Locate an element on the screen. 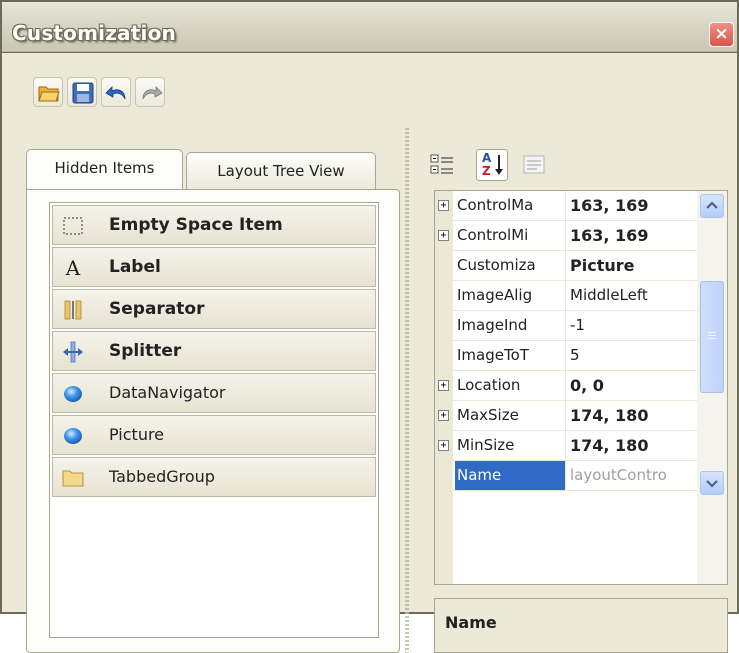 The width and height of the screenshot is (739, 653). property-row: ImageInd -1 is located at coordinates (566, 326).